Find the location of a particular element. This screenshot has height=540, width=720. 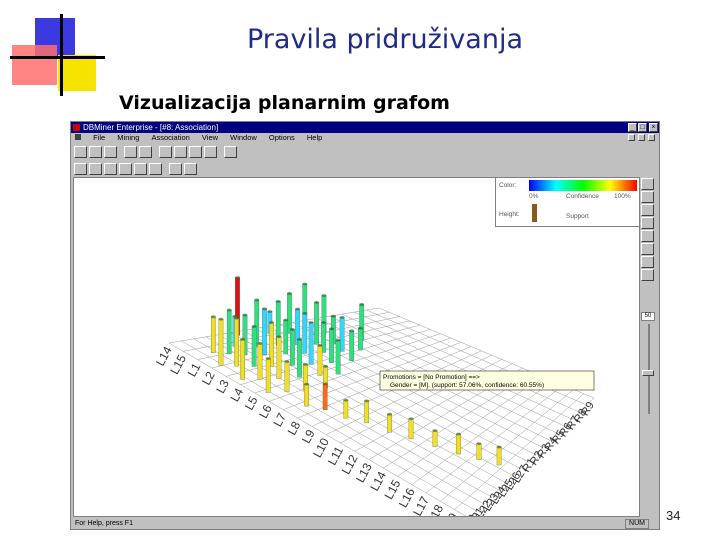

swap-icon is located at coordinates (180, 152).